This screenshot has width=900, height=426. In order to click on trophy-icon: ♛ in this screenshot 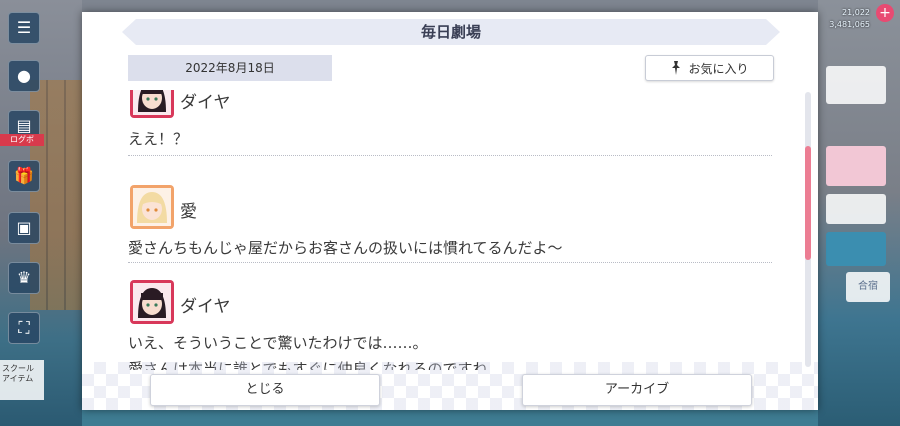, I will do `click(24, 278)`.